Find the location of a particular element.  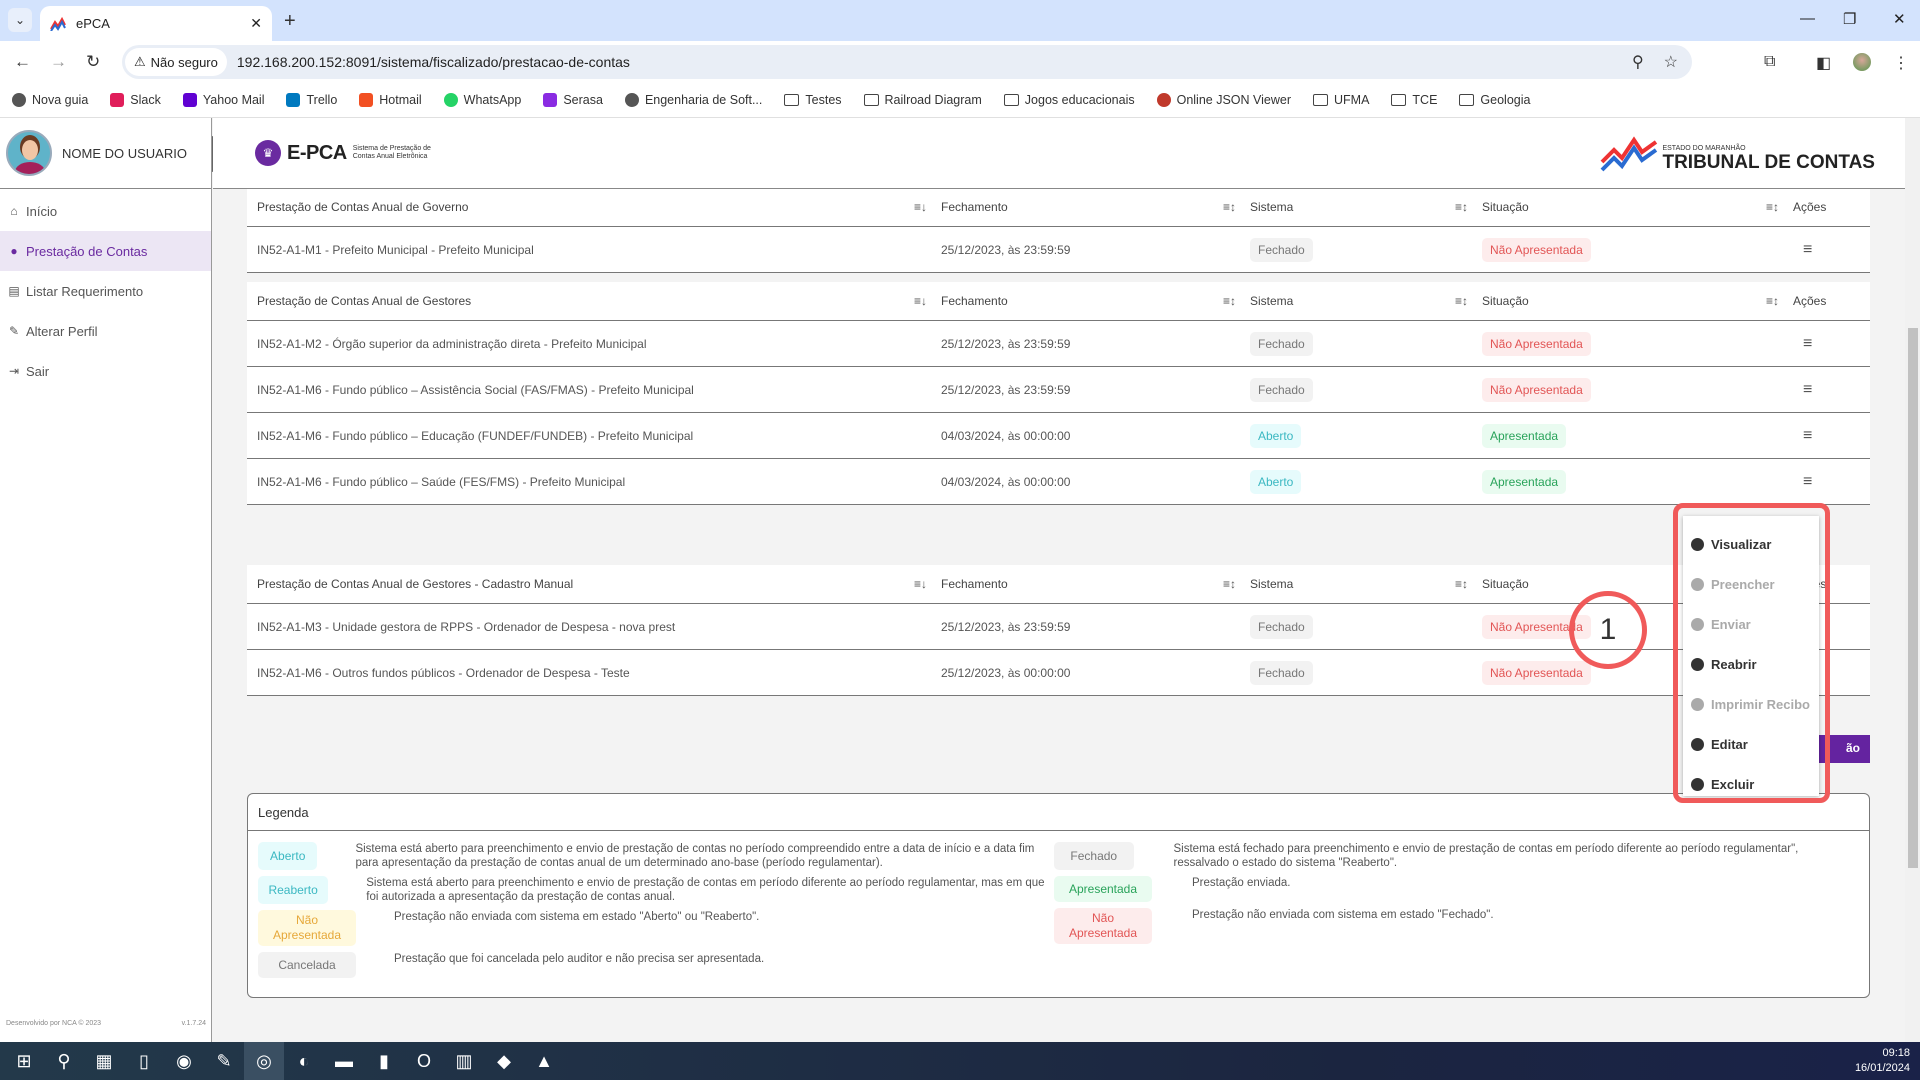

notepad-icon: ▯ is located at coordinates (144, 1061).